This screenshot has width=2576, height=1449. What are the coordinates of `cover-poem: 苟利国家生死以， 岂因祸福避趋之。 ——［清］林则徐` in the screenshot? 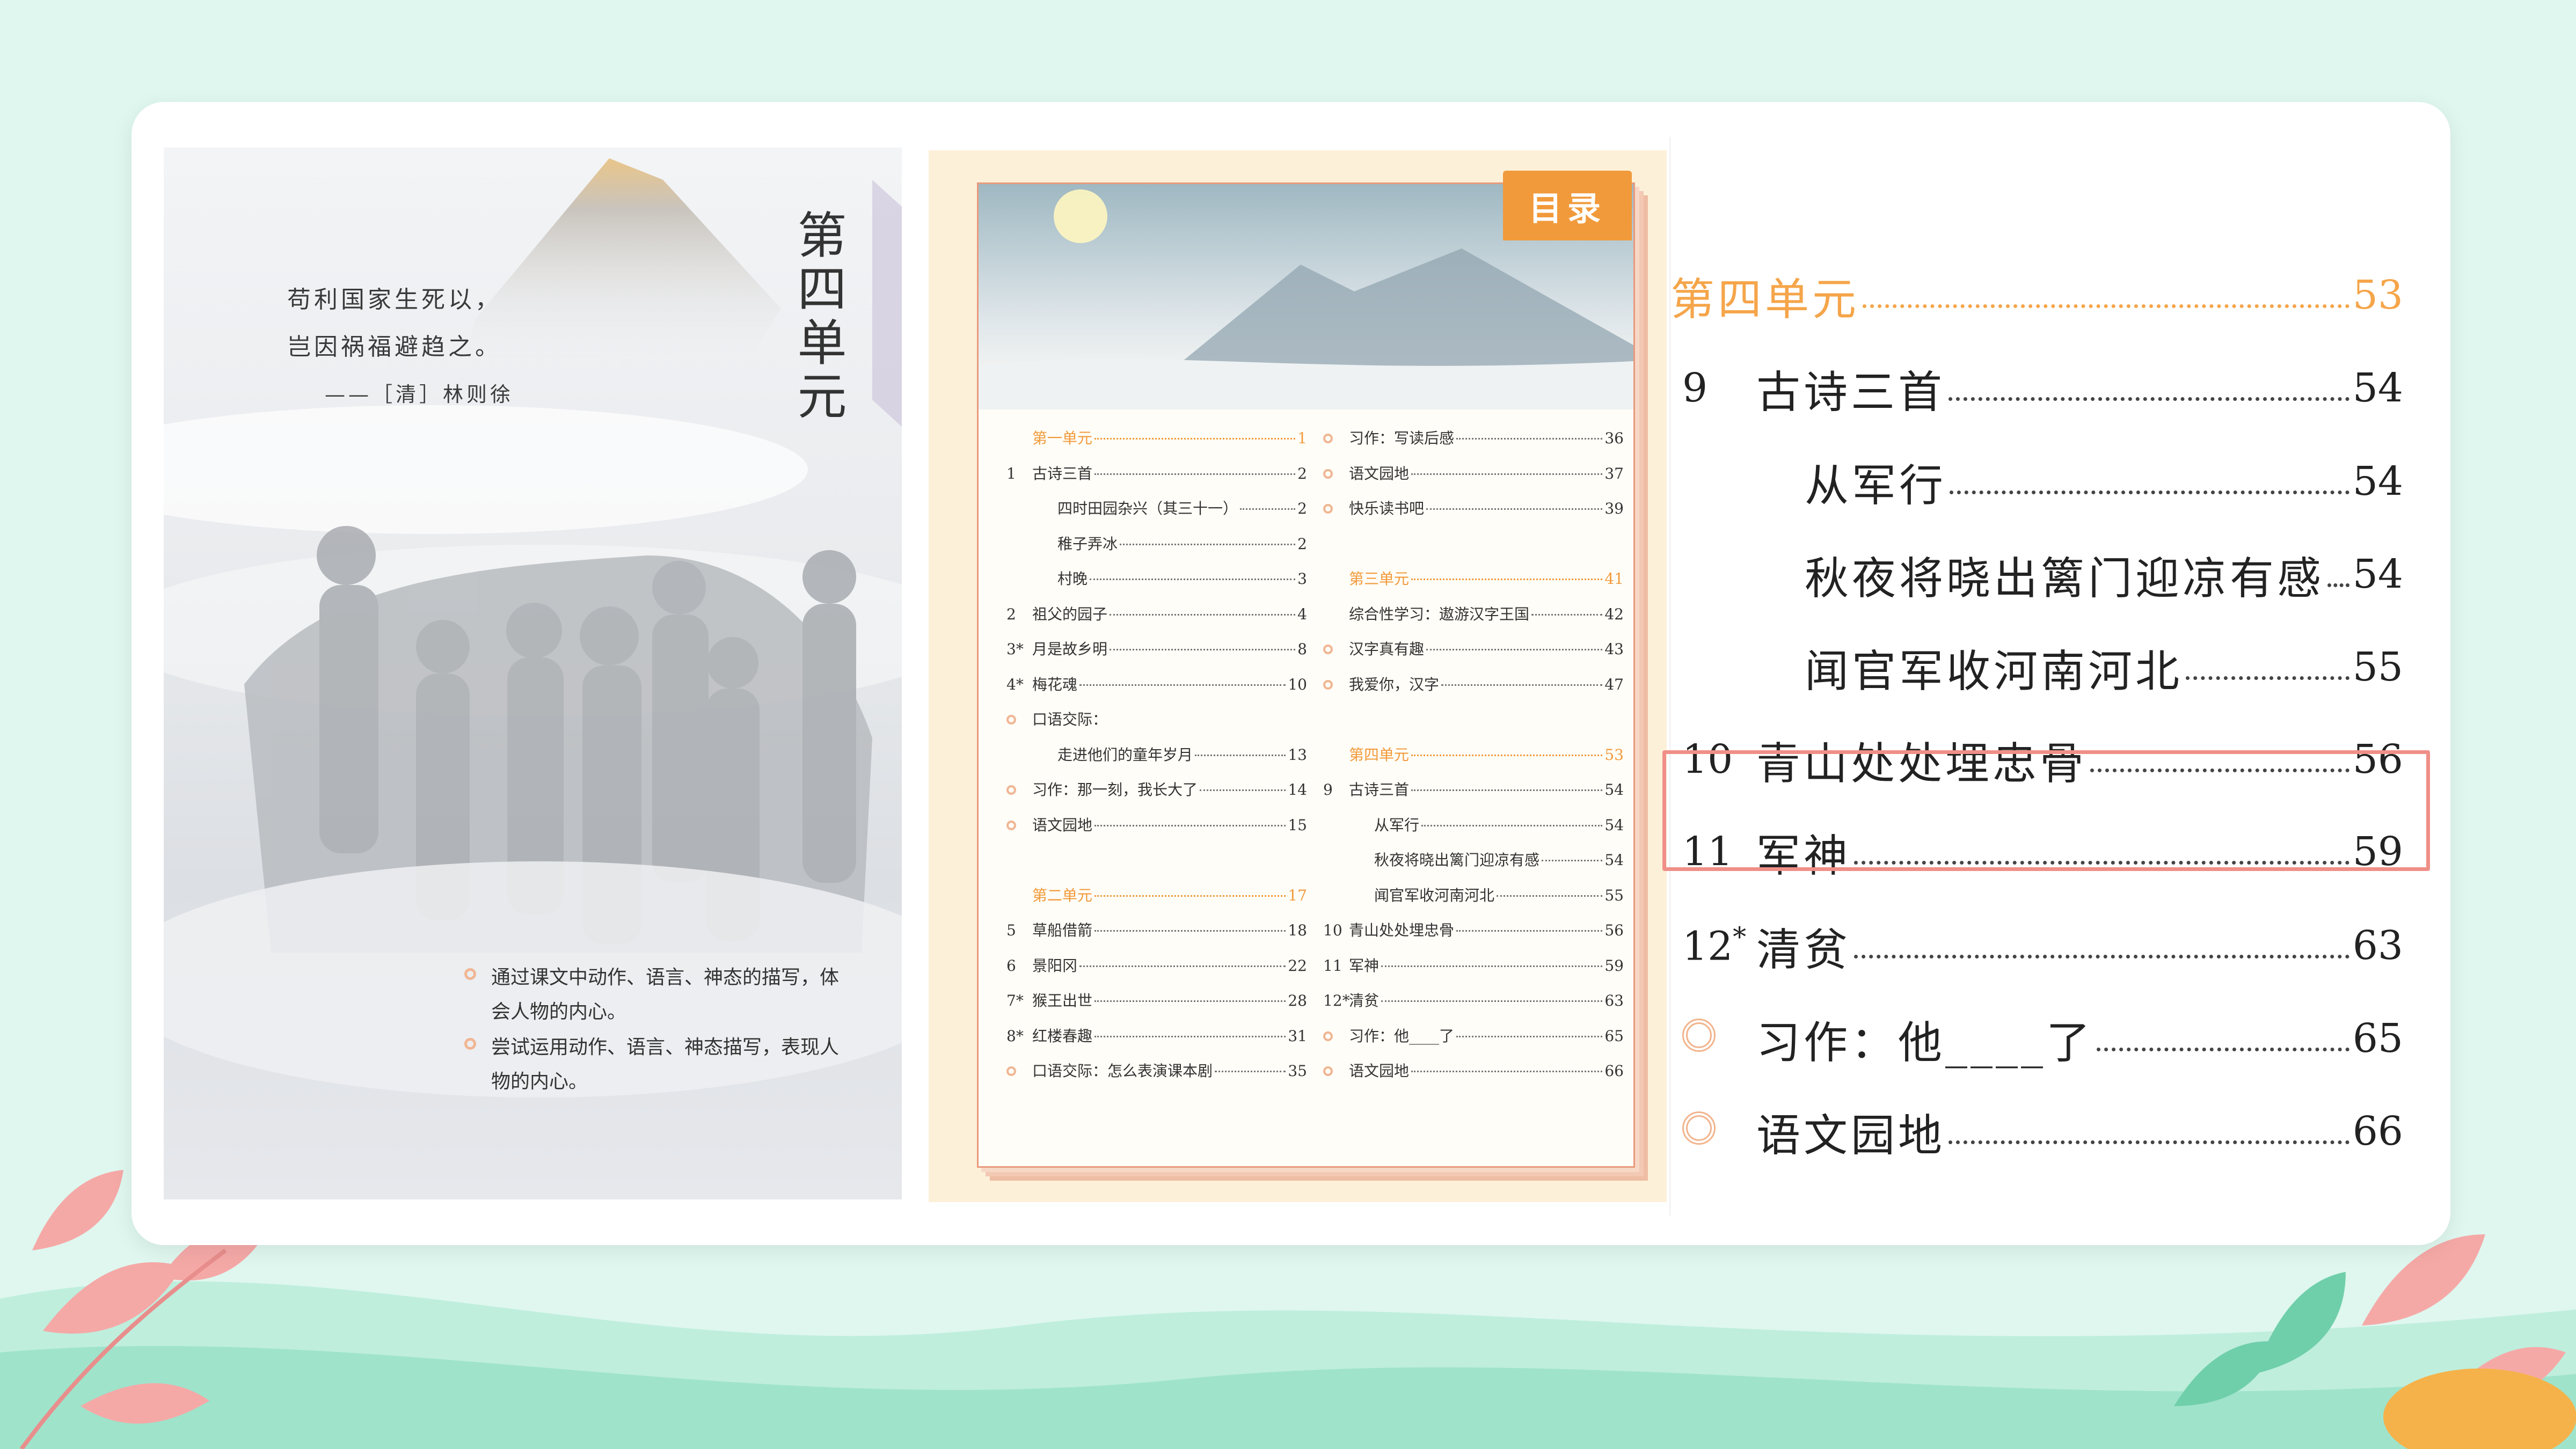 It's located at (400, 347).